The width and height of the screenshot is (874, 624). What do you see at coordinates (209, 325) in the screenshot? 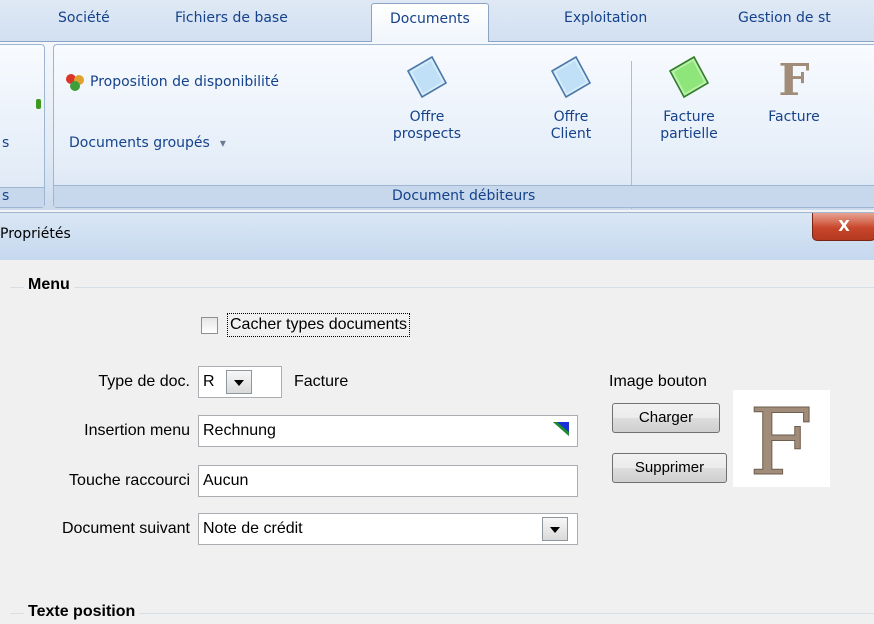
I see `hide-types-checkbox` at bounding box center [209, 325].